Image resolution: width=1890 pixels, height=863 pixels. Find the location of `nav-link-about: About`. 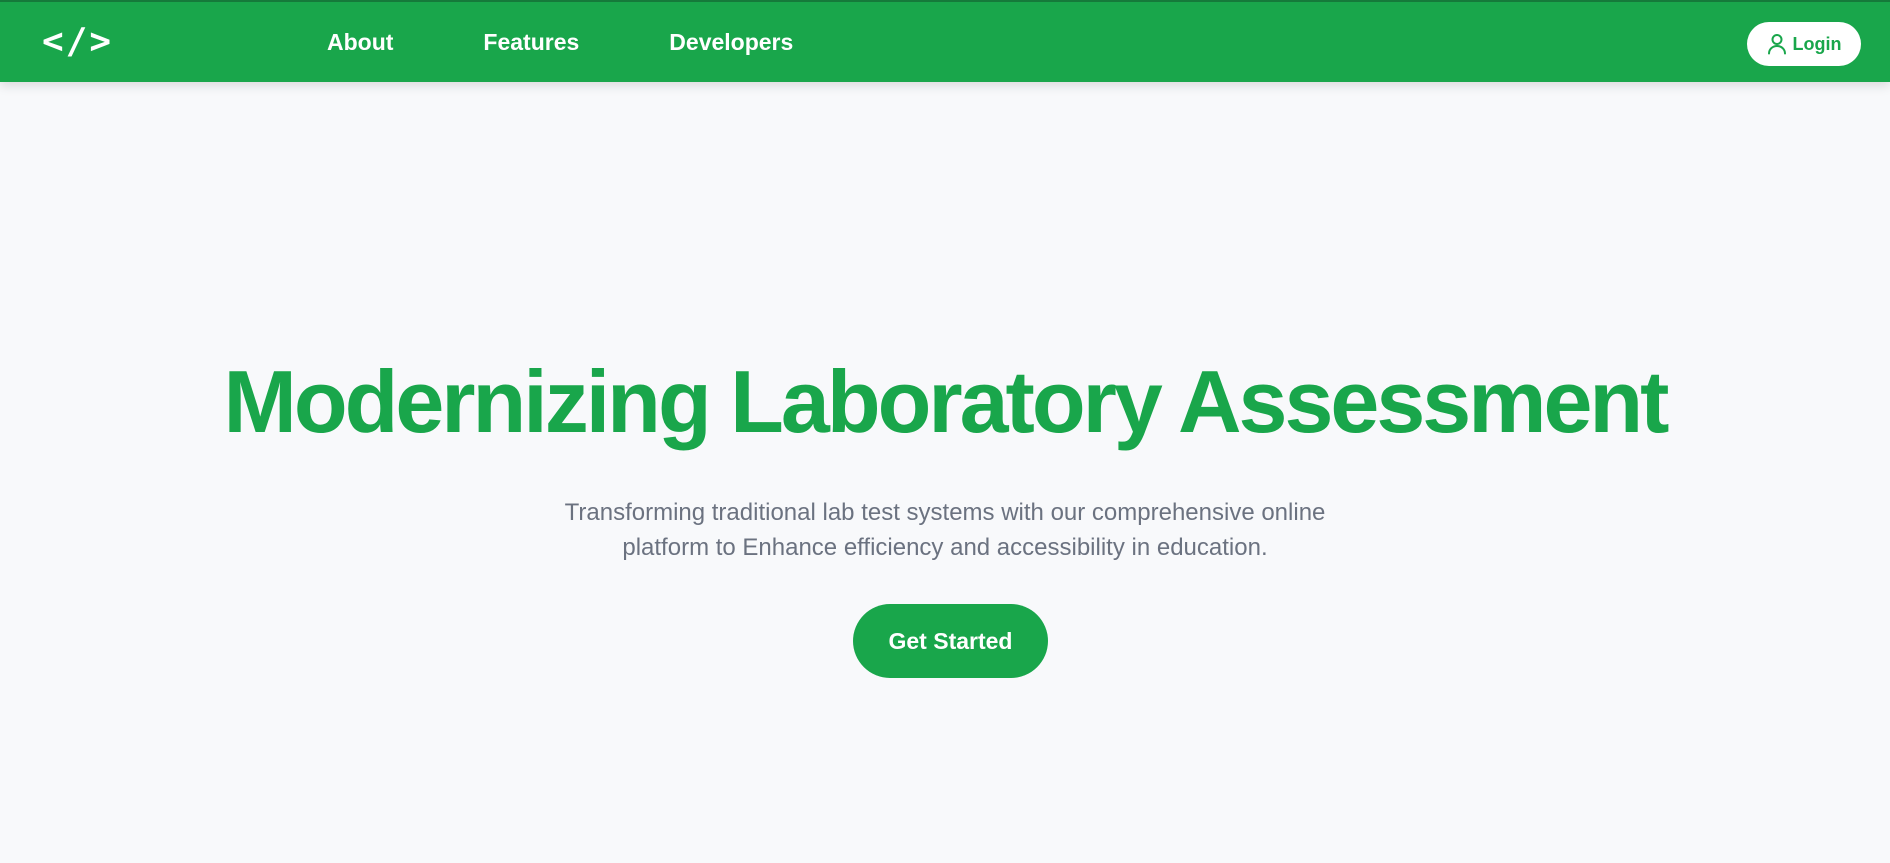

nav-link-about: About is located at coordinates (360, 42).